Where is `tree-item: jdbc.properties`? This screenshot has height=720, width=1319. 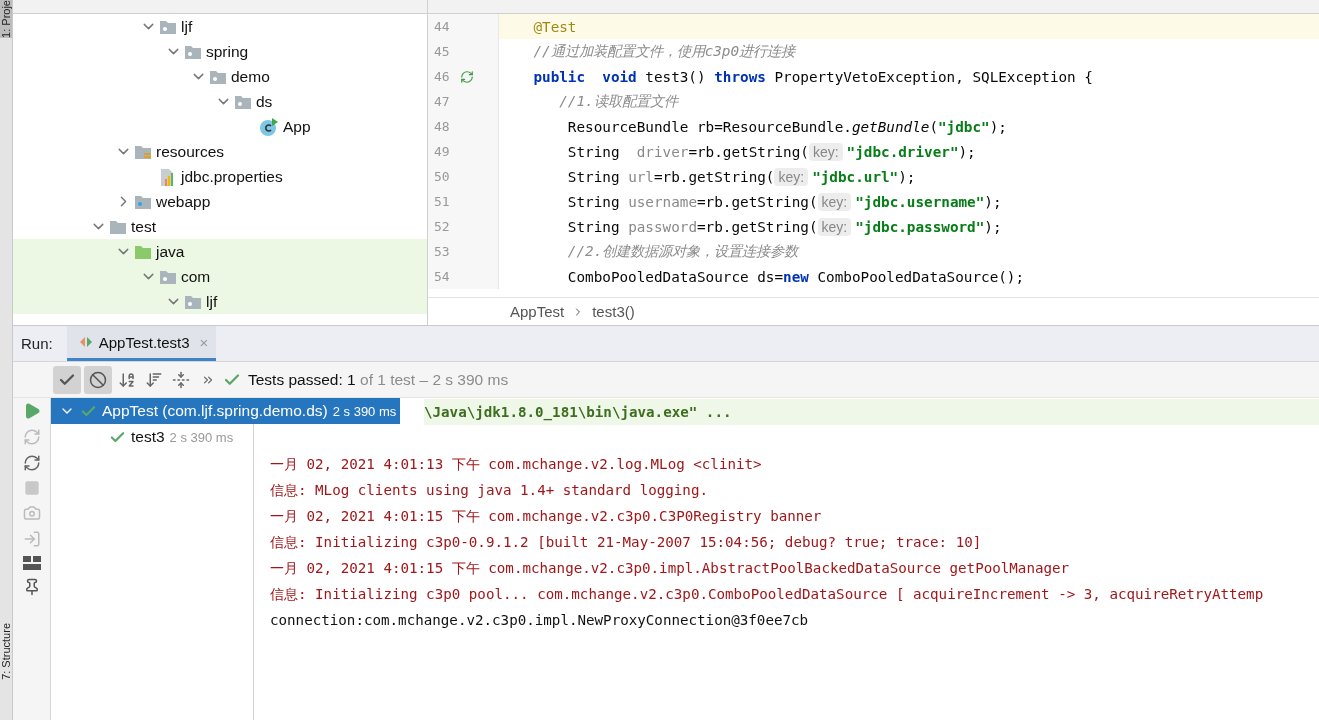
tree-item: jdbc.properties is located at coordinates (220, 176).